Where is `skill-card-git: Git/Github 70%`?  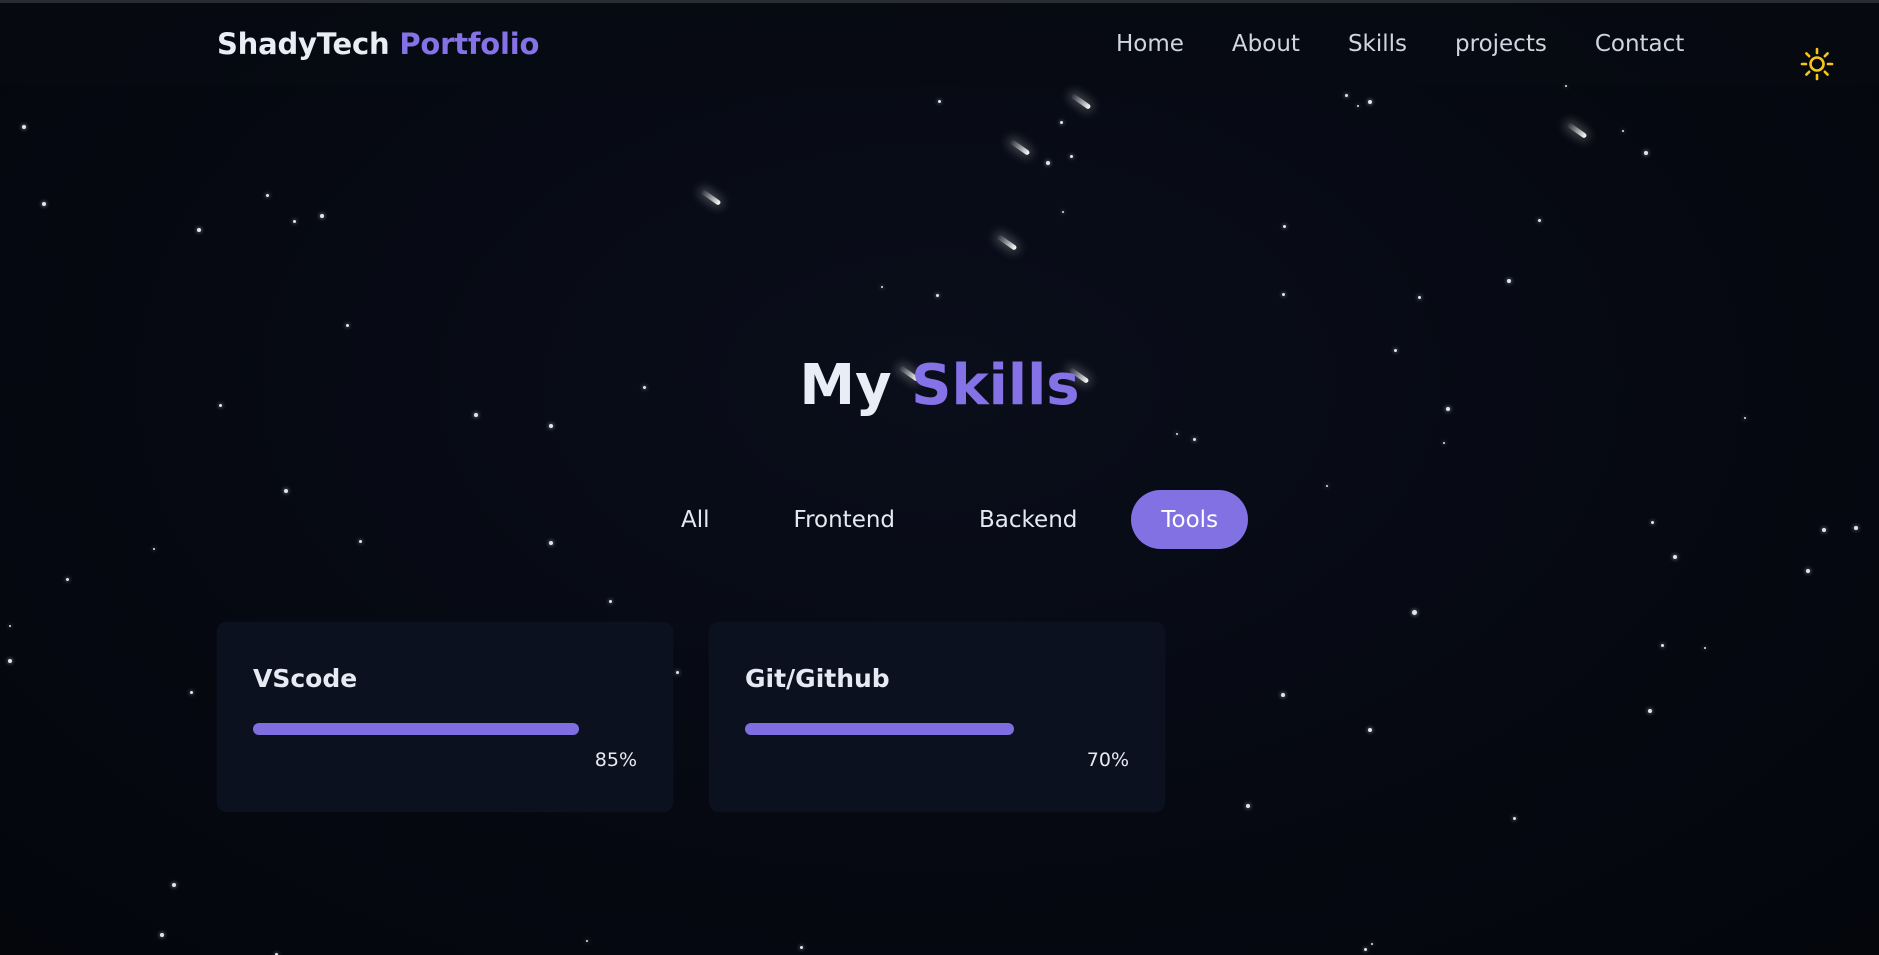
skill-card-git: Git/Github 70% is located at coordinates (937, 717).